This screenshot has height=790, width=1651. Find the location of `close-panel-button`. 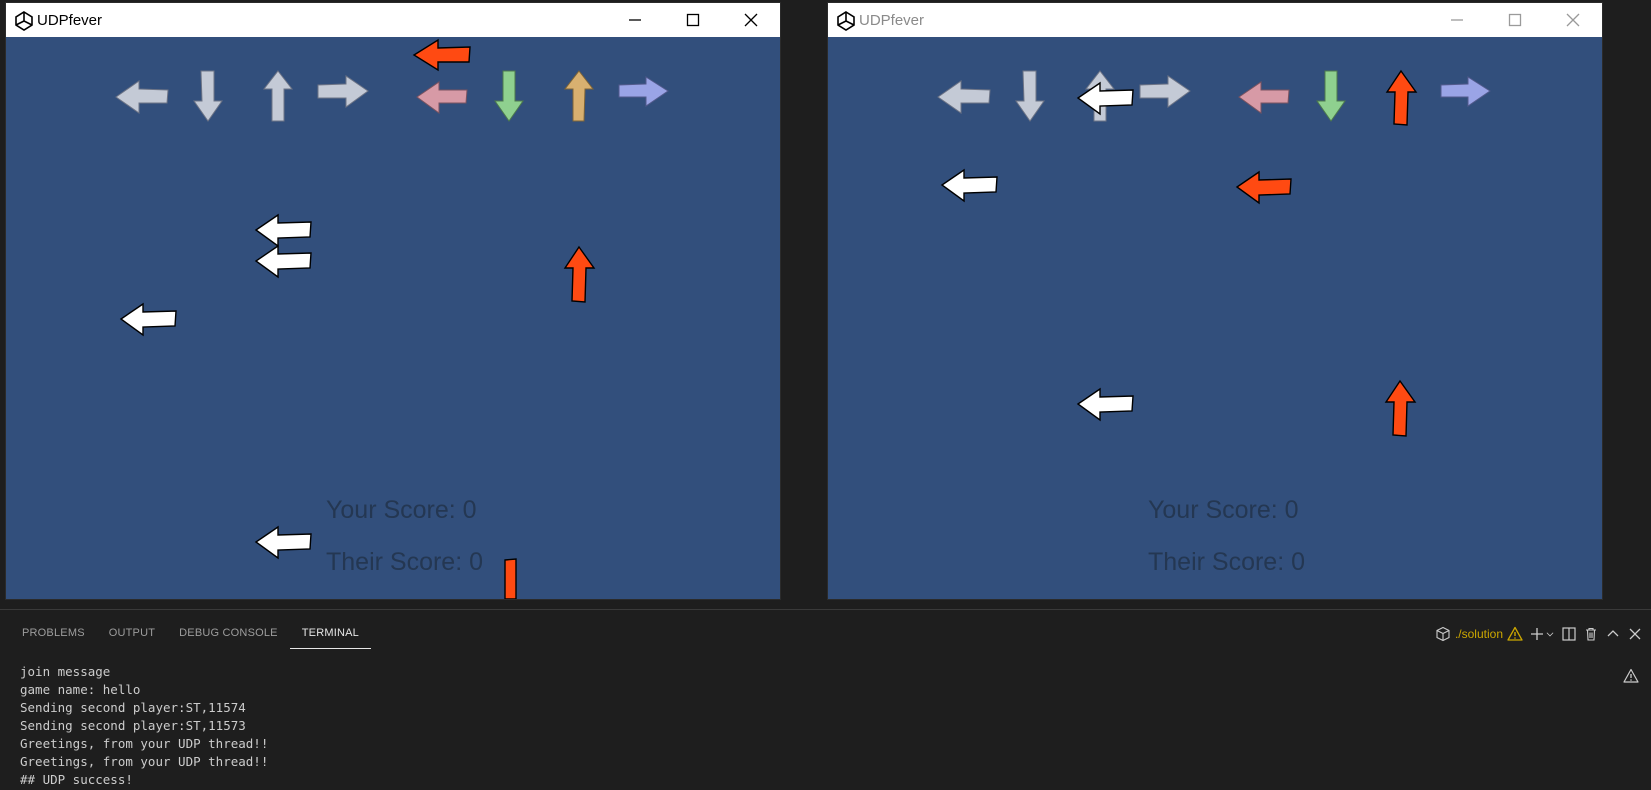

close-panel-button is located at coordinates (1635, 634).